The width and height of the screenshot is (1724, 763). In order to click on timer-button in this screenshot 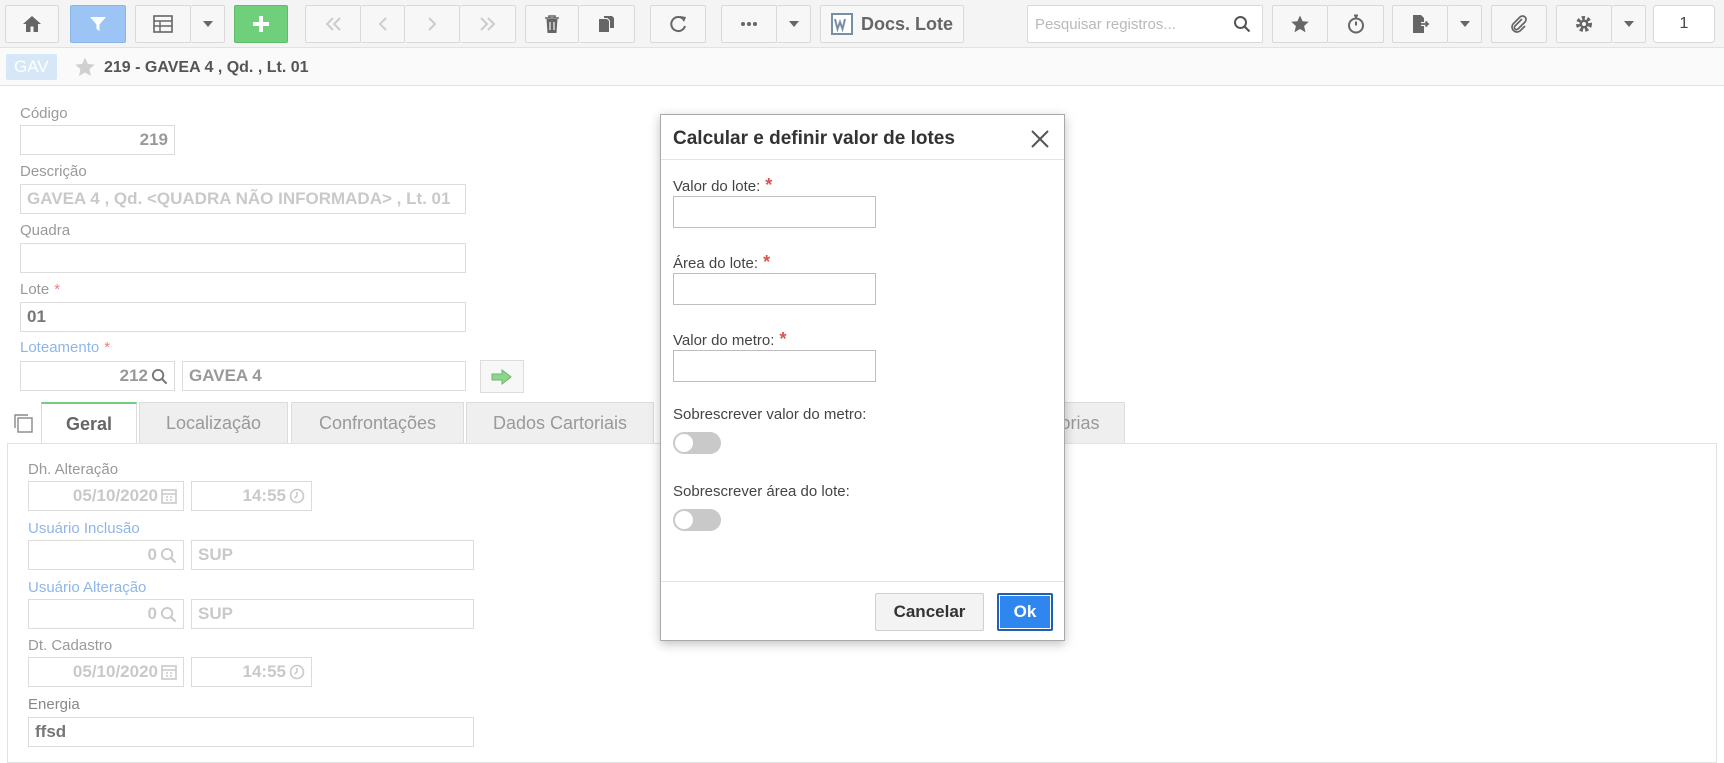, I will do `click(1356, 24)`.